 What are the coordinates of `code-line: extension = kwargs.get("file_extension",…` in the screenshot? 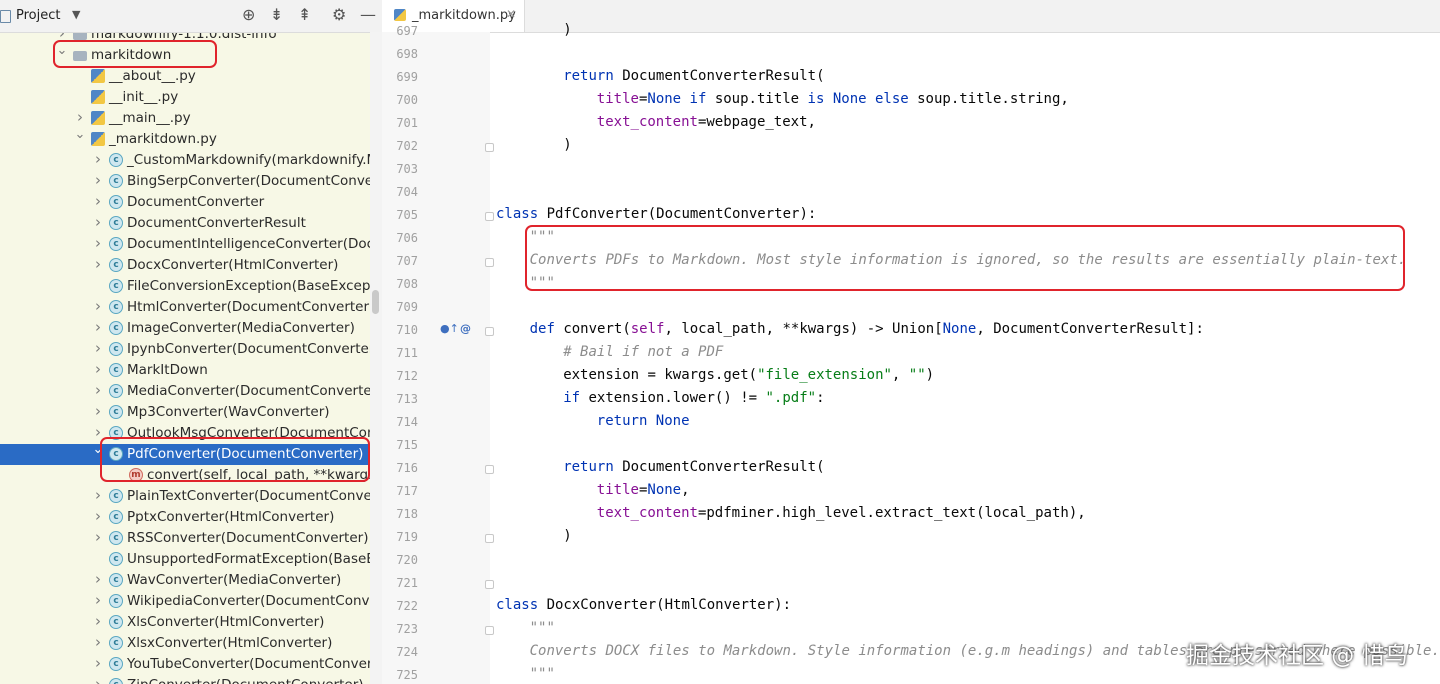 It's located at (748, 375).